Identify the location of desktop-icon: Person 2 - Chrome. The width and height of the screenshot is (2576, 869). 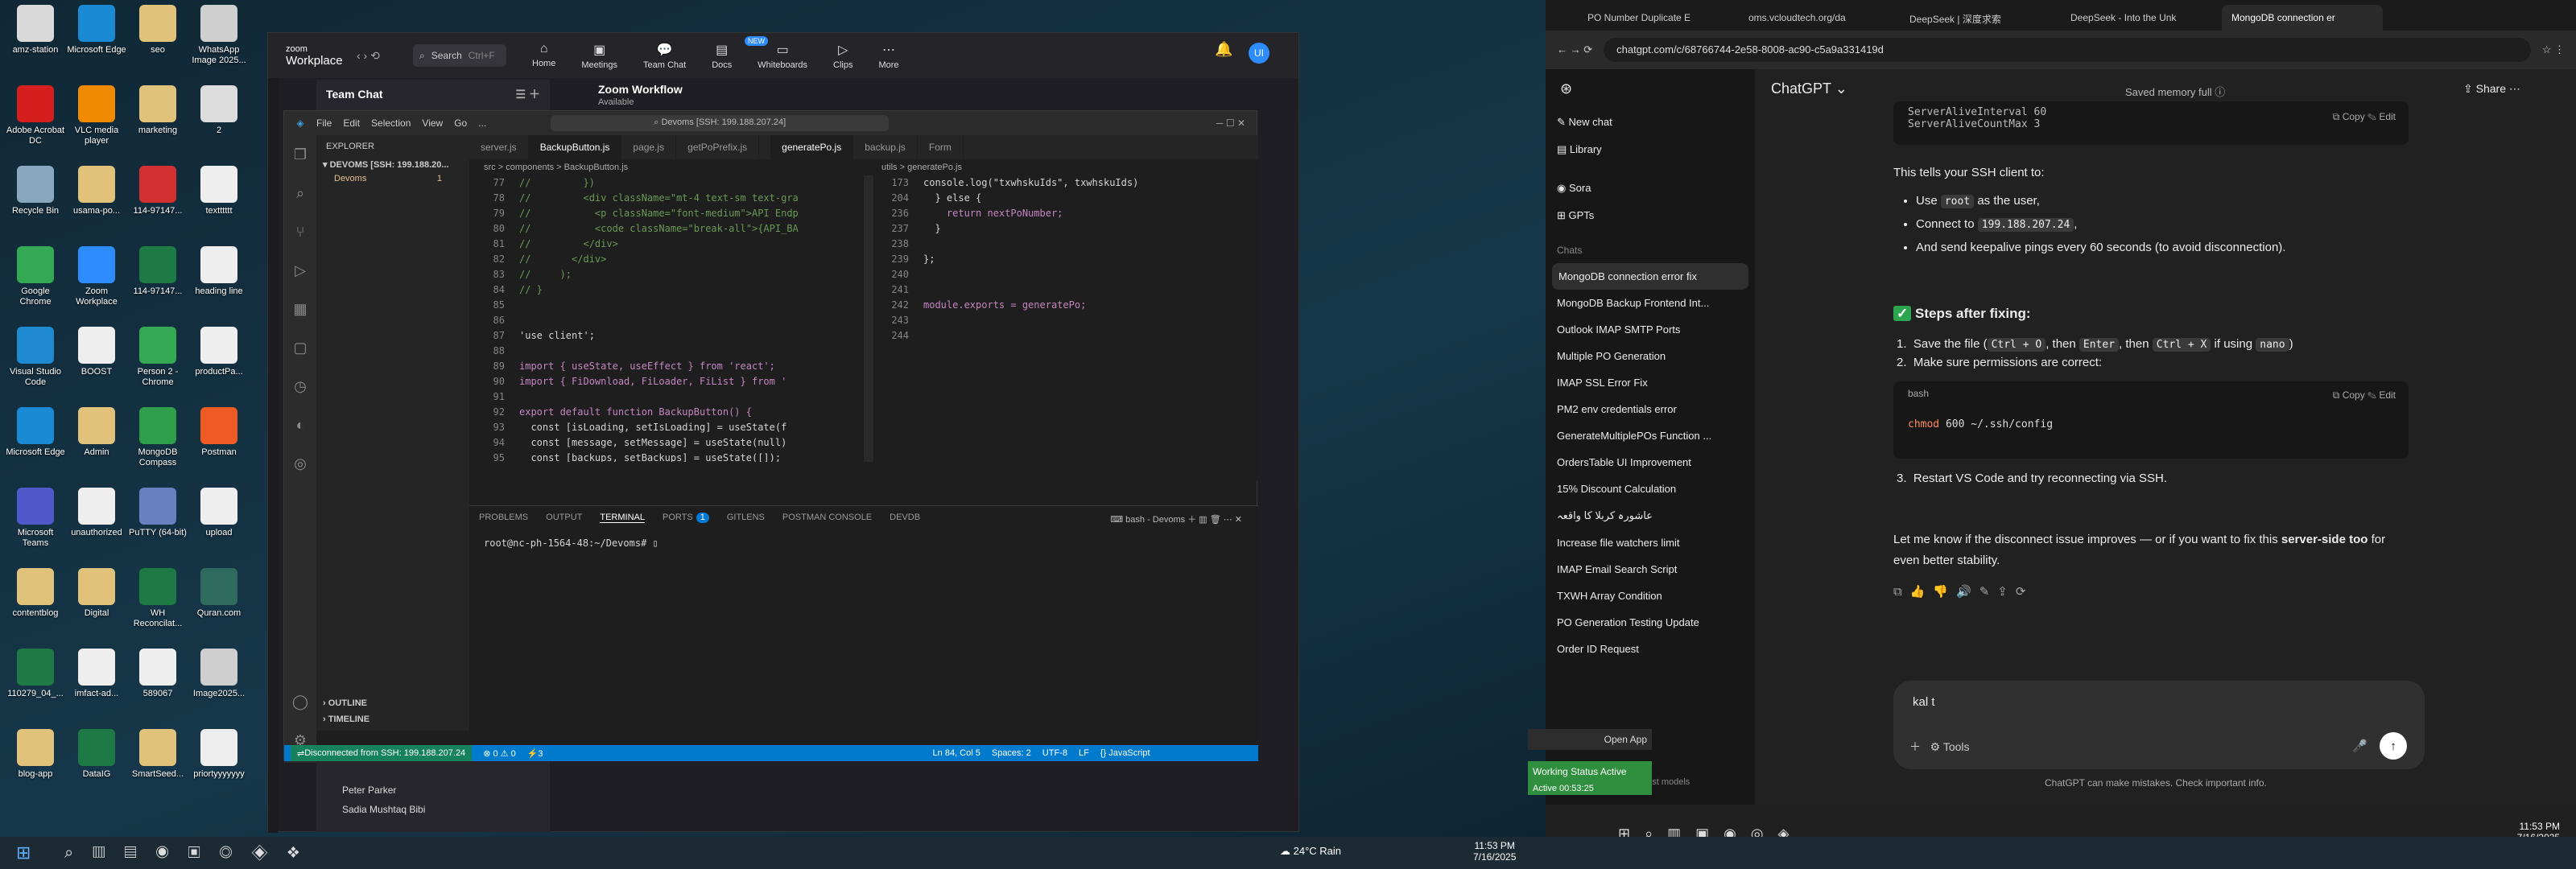
(157, 365).